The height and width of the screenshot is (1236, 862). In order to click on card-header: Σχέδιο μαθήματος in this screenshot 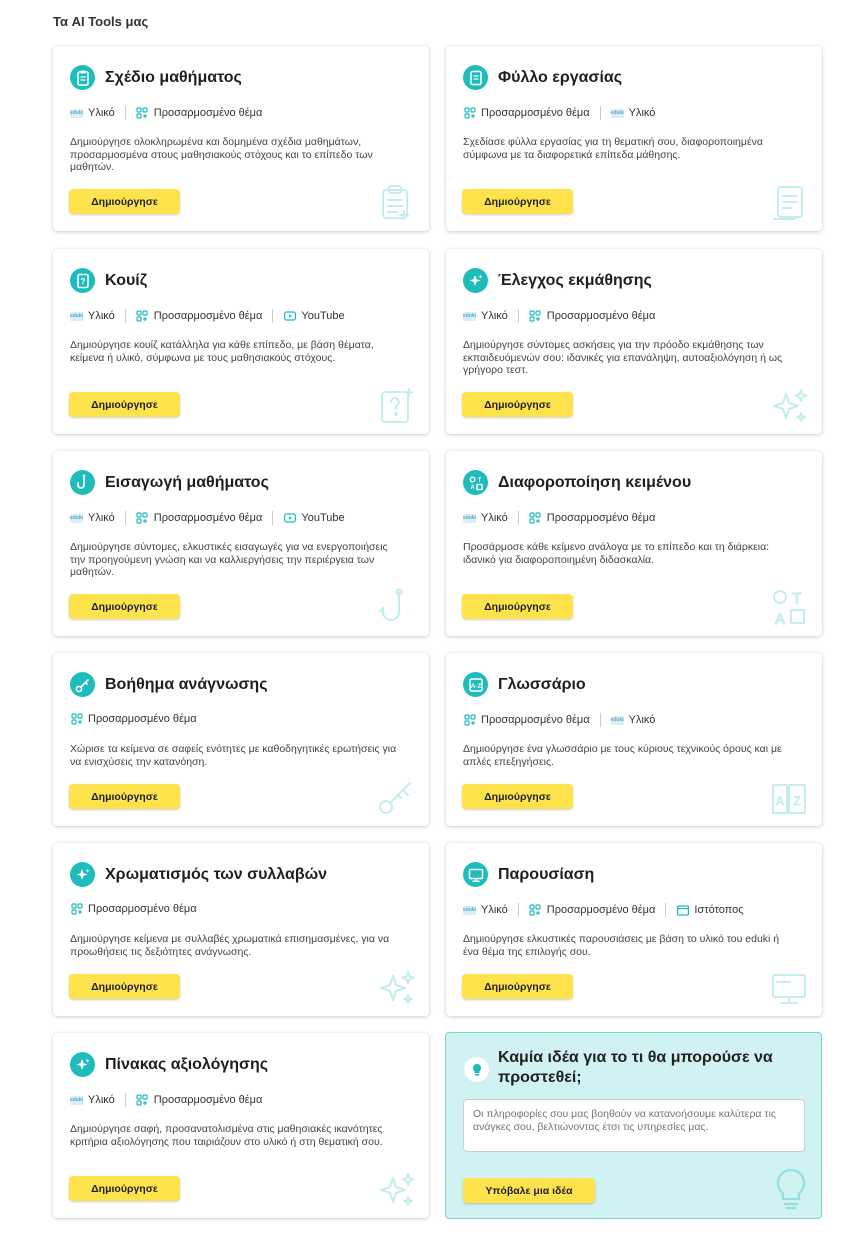, I will do `click(156, 77)`.